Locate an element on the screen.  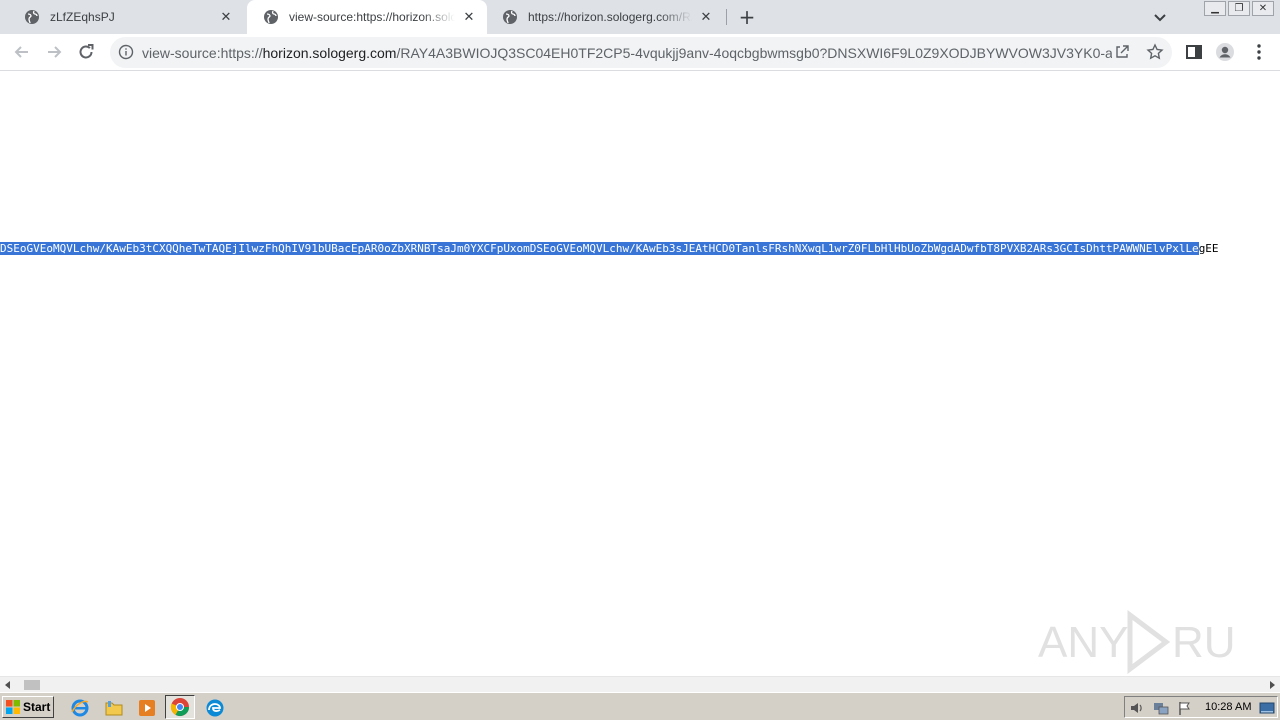
window-controls: ▁ ❐ ✕ is located at coordinates (1238, 8).